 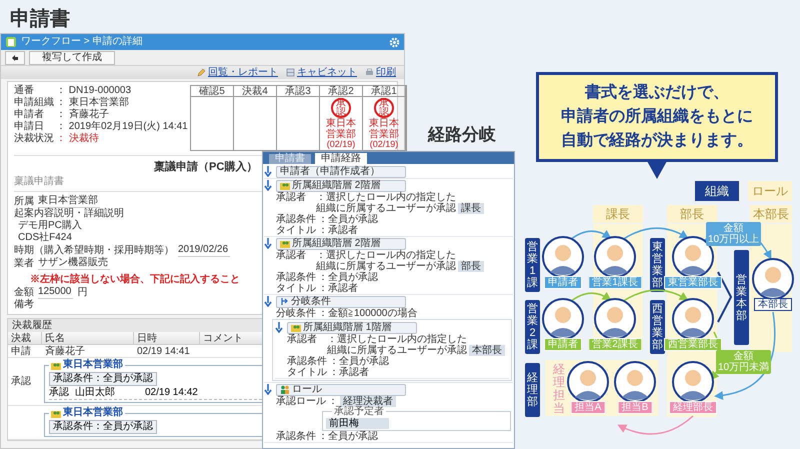 What do you see at coordinates (693, 407) in the screenshot?
I see `person-label: 経理部長` at bounding box center [693, 407].